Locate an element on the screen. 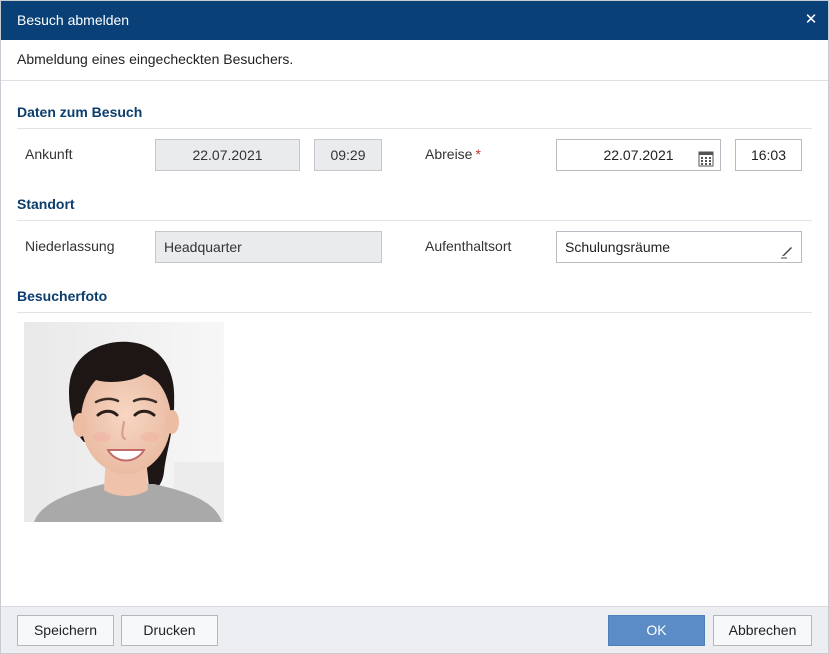 Image resolution: width=829 pixels, height=654 pixels. header-divider is located at coordinates (414, 80).